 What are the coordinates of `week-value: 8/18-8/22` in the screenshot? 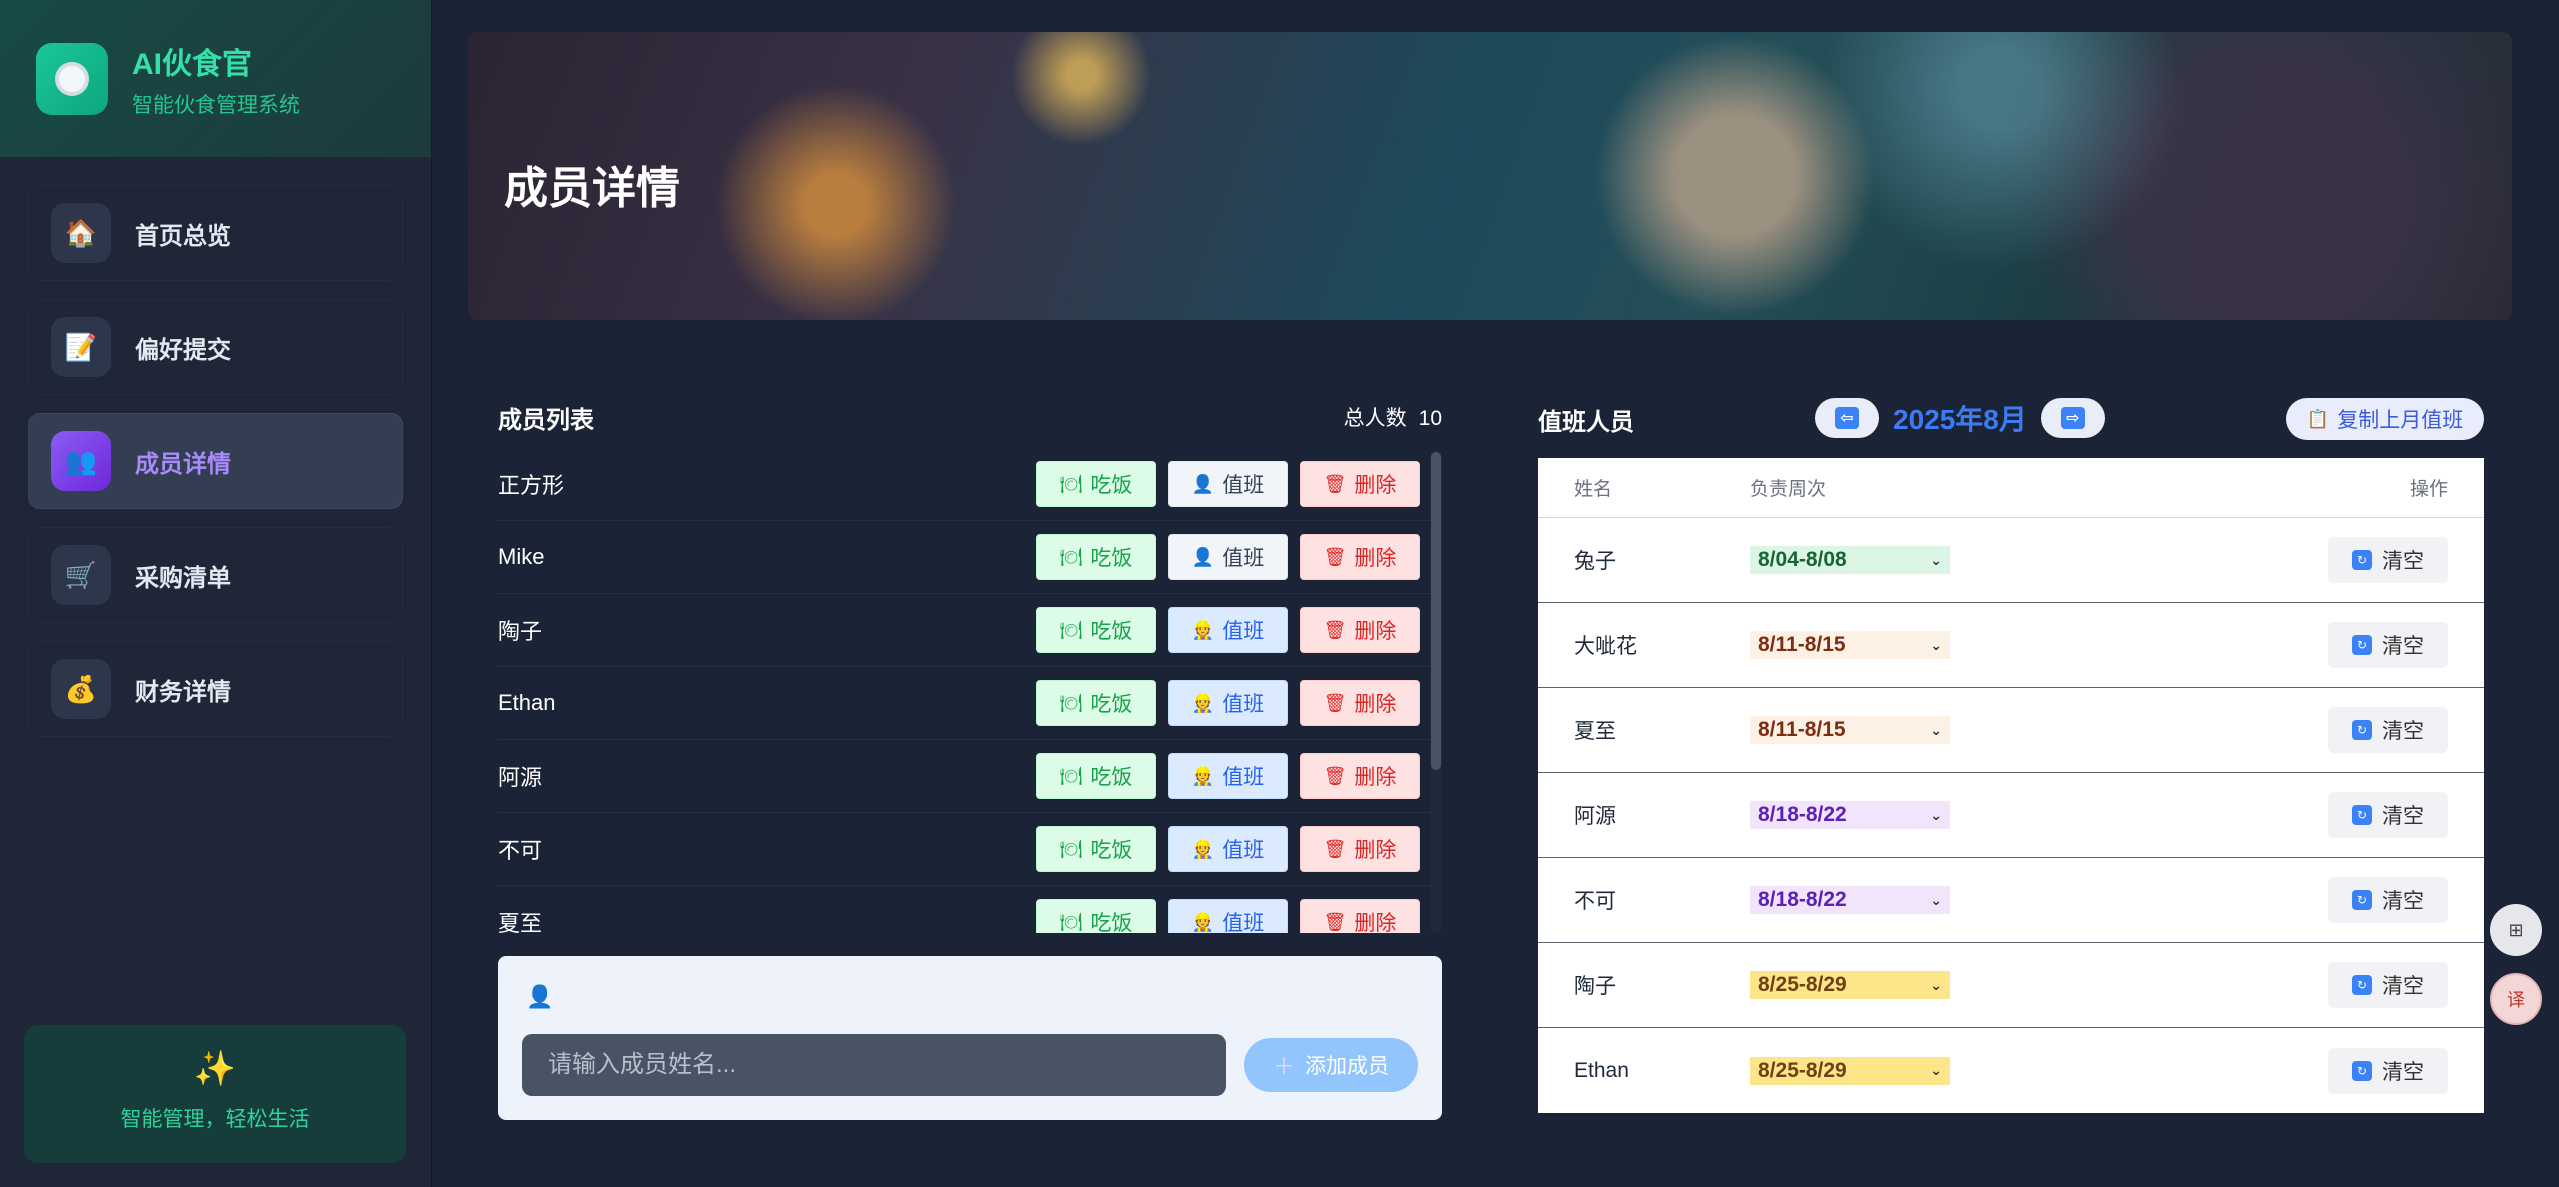 It's located at (1802, 814).